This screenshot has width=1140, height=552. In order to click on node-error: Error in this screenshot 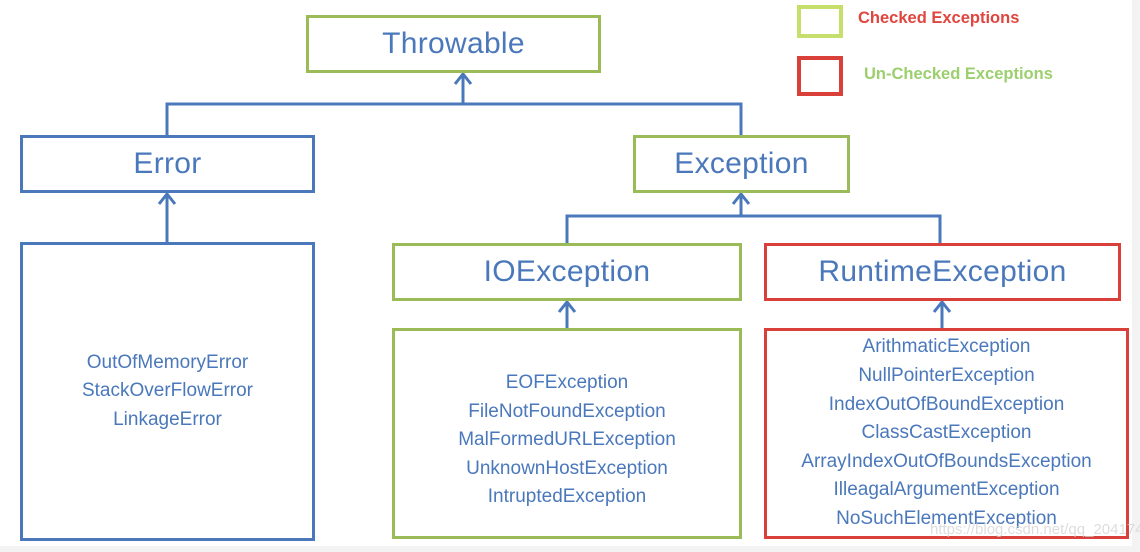, I will do `click(167, 164)`.